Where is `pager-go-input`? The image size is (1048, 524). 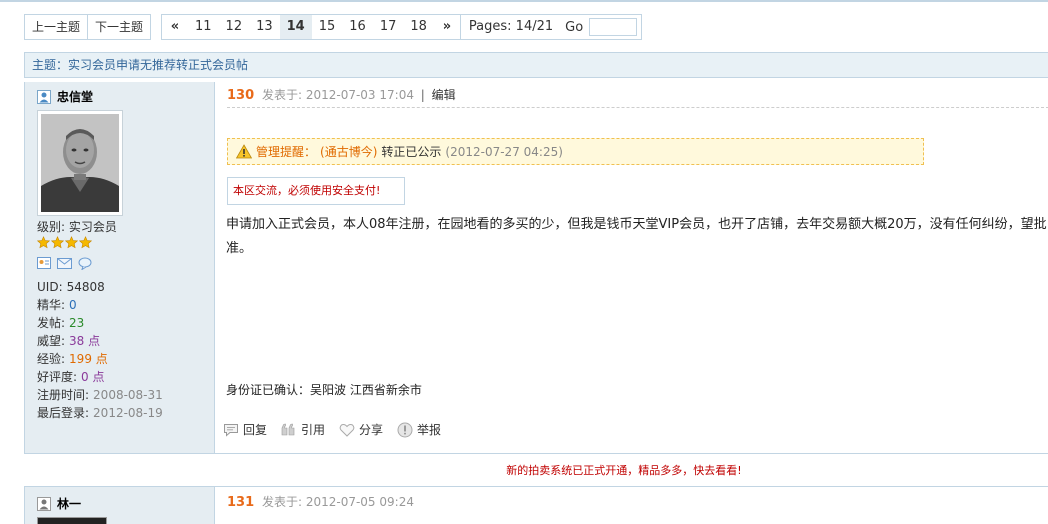 pager-go-input is located at coordinates (613, 27).